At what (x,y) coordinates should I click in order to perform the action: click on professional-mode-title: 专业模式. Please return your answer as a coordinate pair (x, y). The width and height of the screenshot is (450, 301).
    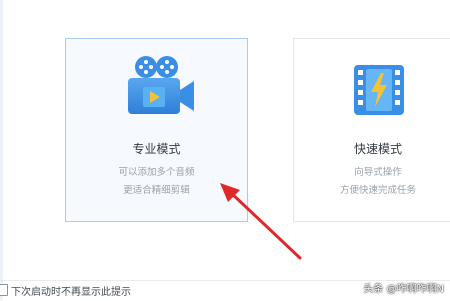
    Looking at the image, I should click on (156, 149).